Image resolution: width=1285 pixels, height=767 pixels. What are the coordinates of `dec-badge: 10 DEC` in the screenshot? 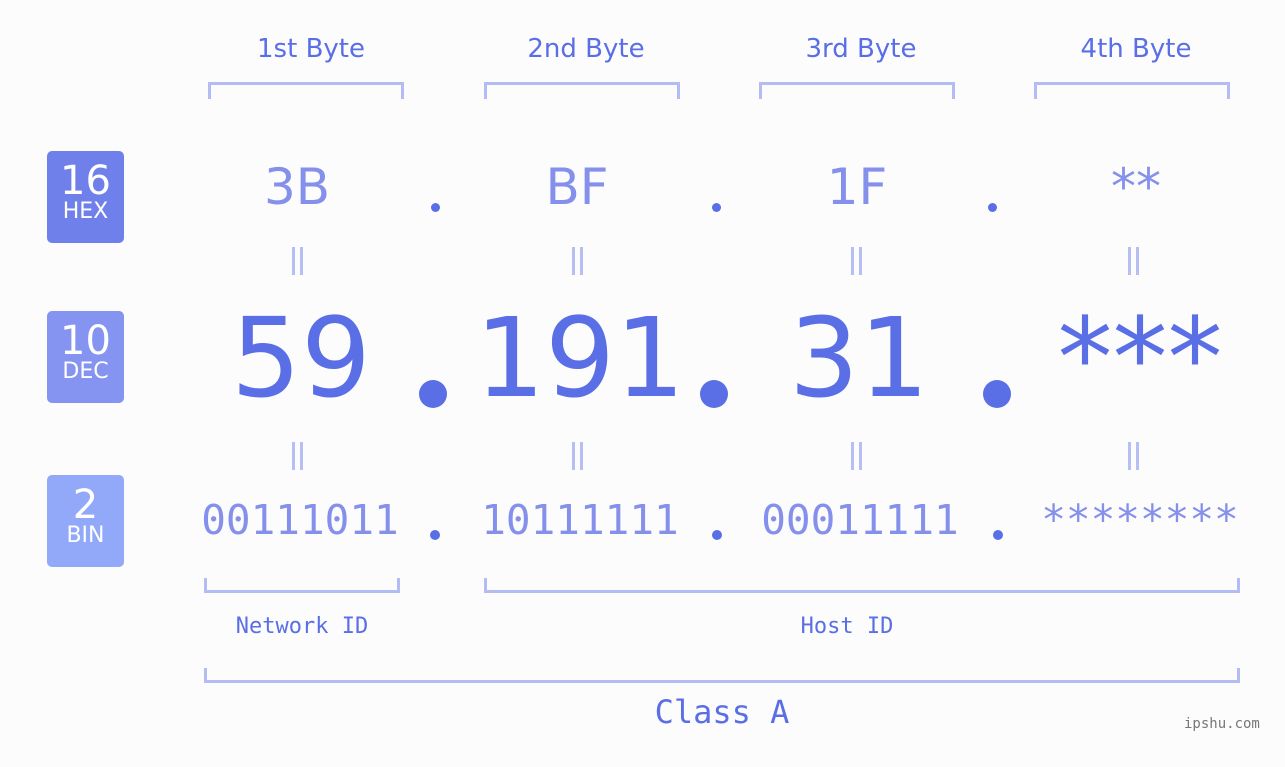 It's located at (85, 357).